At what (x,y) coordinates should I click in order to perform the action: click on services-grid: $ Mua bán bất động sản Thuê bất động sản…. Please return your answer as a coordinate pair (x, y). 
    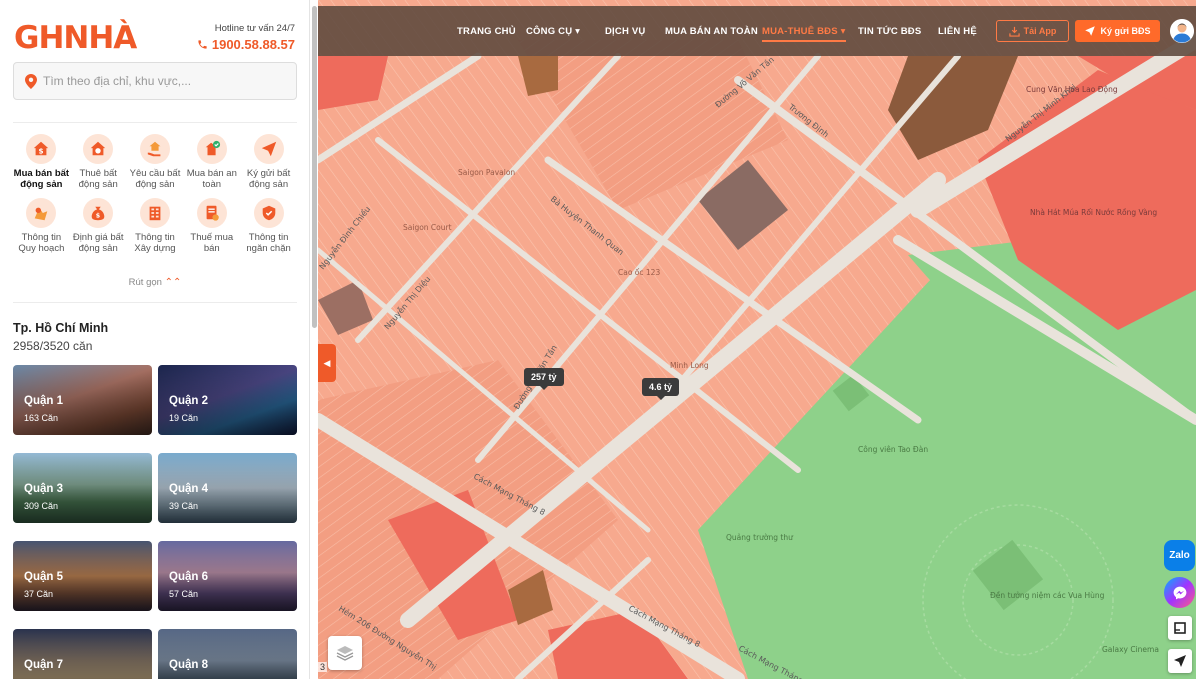
    Looking at the image, I should click on (155, 194).